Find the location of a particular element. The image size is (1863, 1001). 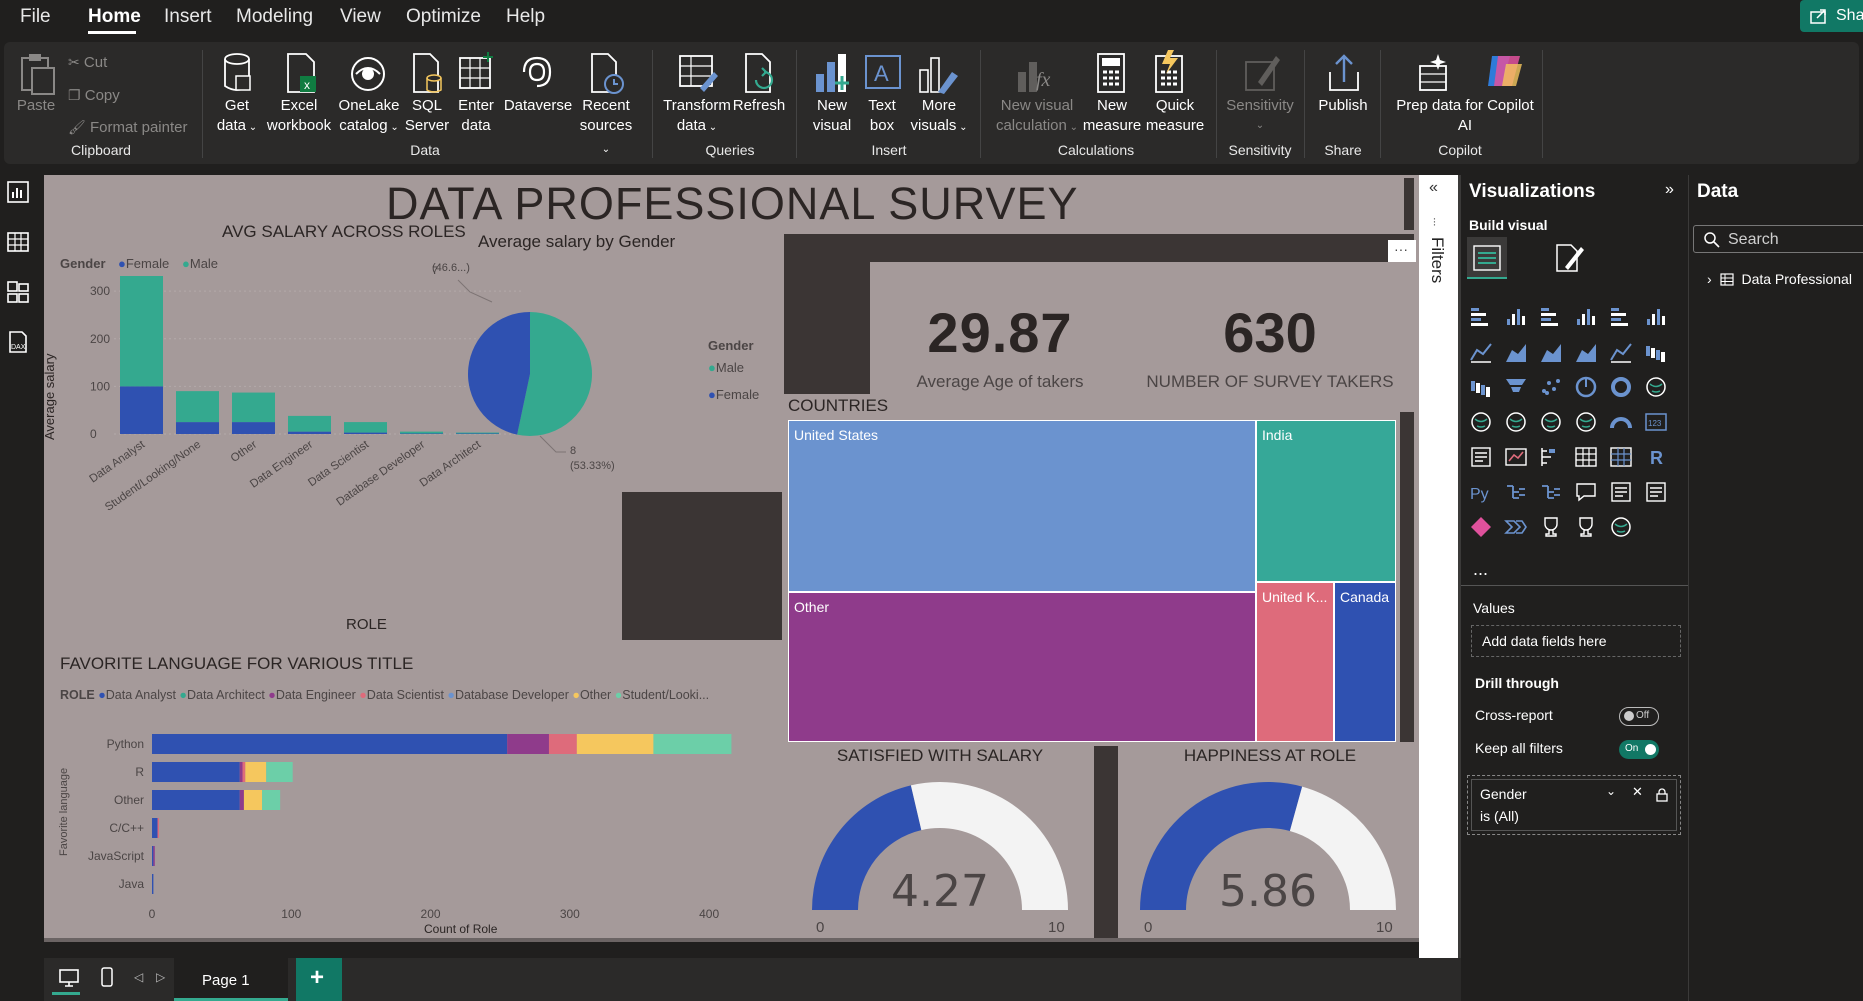

clustered-bar-visual-icon is located at coordinates (1552, 318).